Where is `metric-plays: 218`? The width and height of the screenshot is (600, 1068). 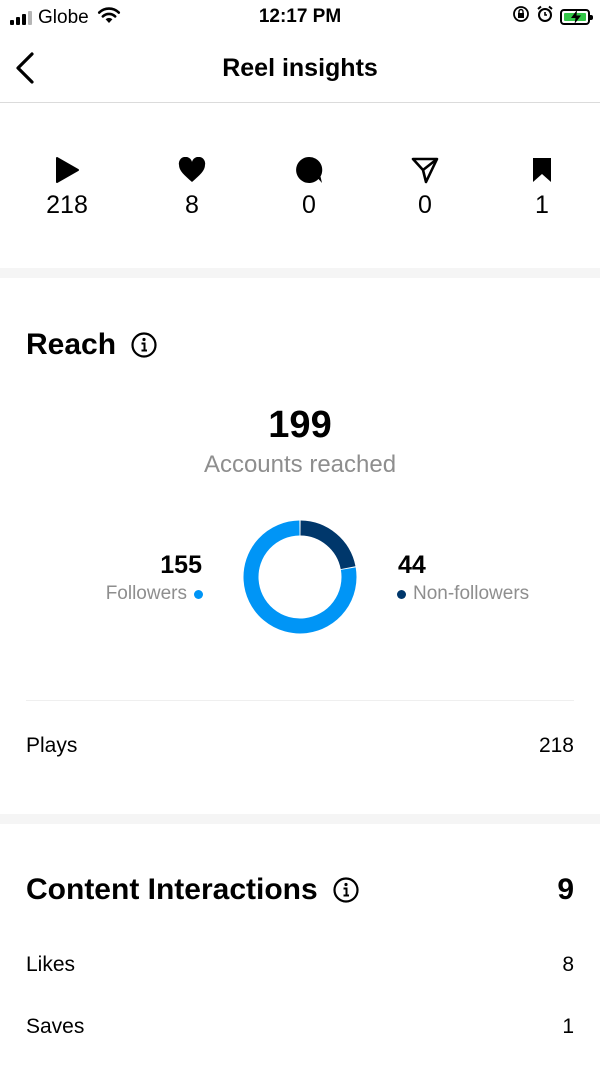
metric-plays: 218 is located at coordinates (67, 186).